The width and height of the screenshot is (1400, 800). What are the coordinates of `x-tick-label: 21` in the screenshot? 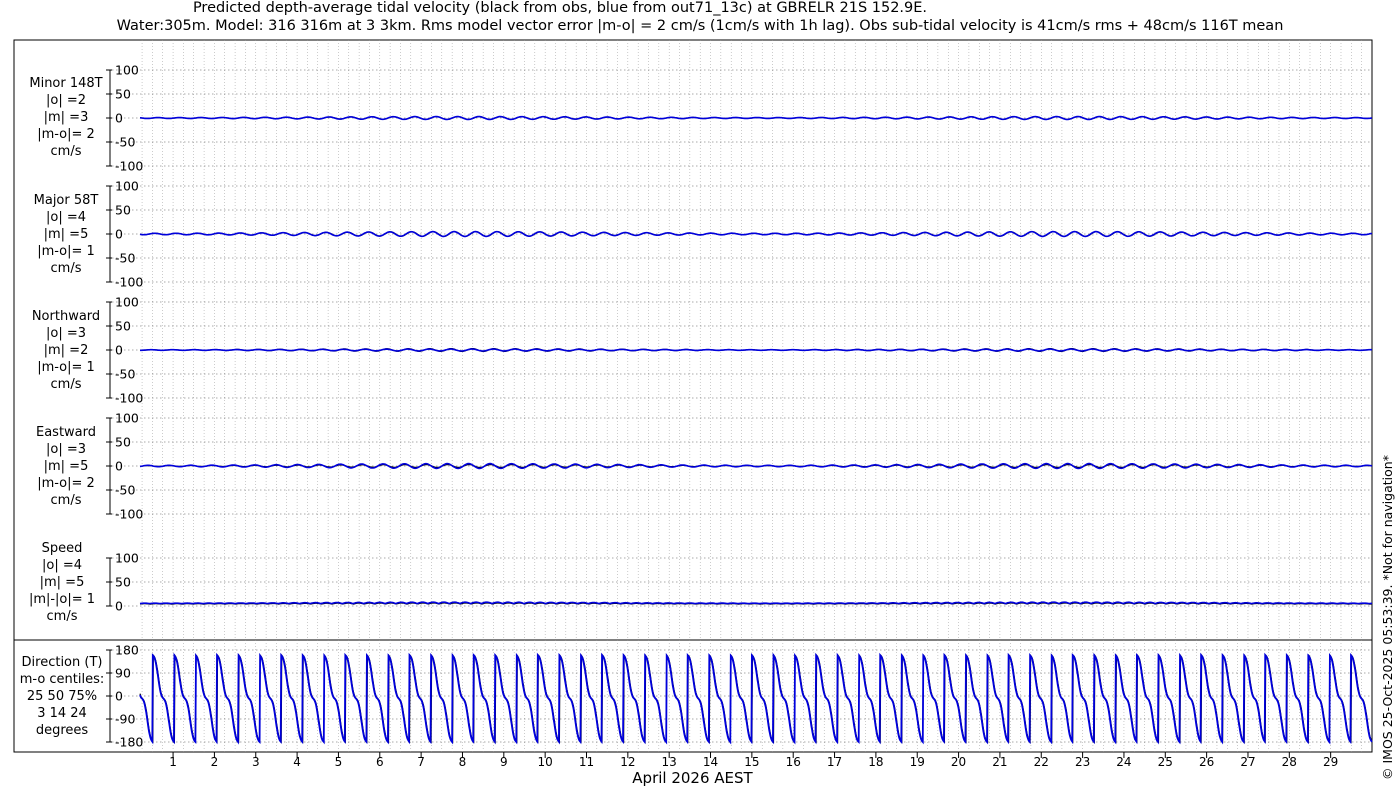 It's located at (999, 762).